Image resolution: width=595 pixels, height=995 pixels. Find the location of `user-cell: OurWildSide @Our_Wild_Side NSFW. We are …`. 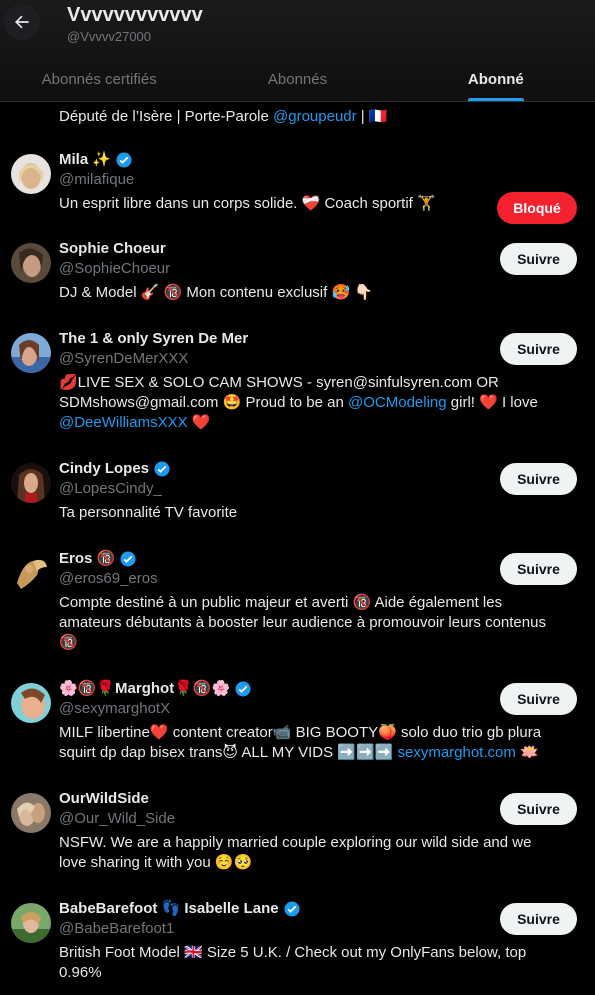

user-cell: OurWildSide @Our_Wild_Side NSFW. We are … is located at coordinates (297, 832).